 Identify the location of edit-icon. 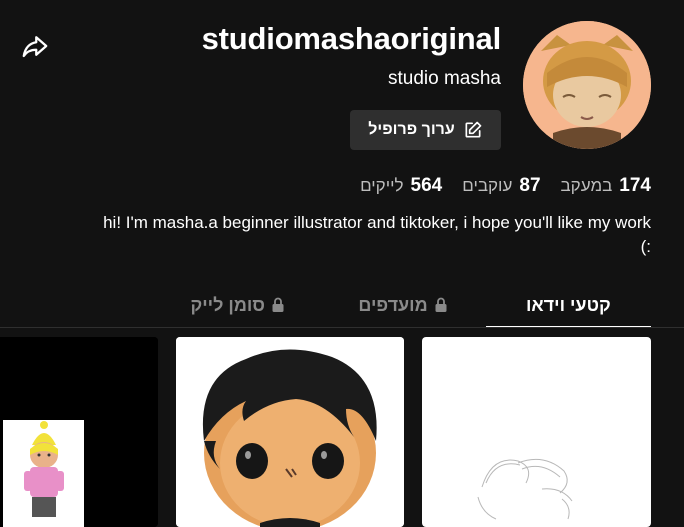
(473, 129).